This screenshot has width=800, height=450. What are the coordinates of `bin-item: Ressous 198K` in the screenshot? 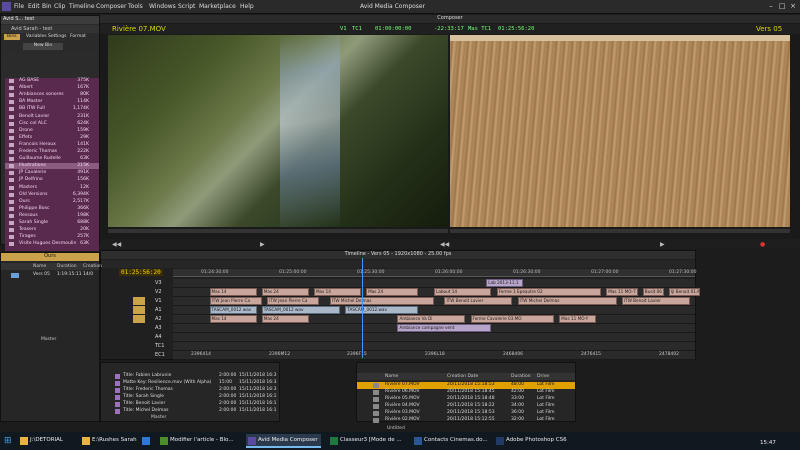 It's located at (52, 216).